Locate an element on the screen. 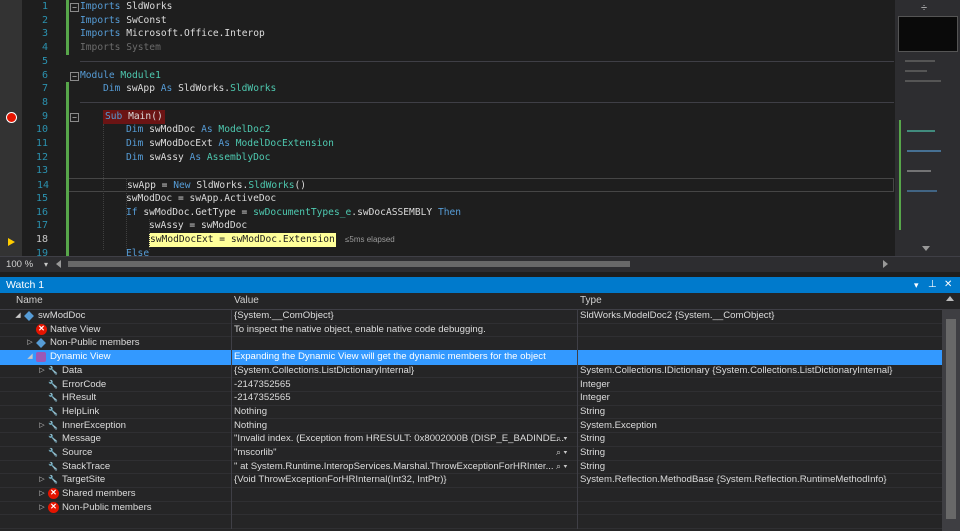 The height and width of the screenshot is (531, 960). watch-empty-row is located at coordinates (471, 522).